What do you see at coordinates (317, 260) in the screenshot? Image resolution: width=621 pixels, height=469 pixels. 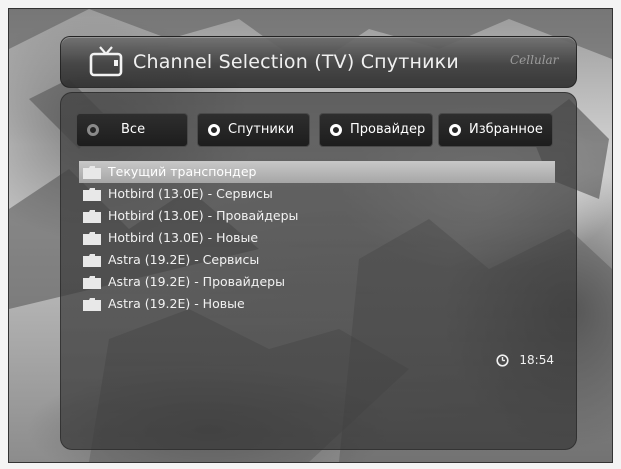 I see `list-item: Astra (19.2E) - Сервисы` at bounding box center [317, 260].